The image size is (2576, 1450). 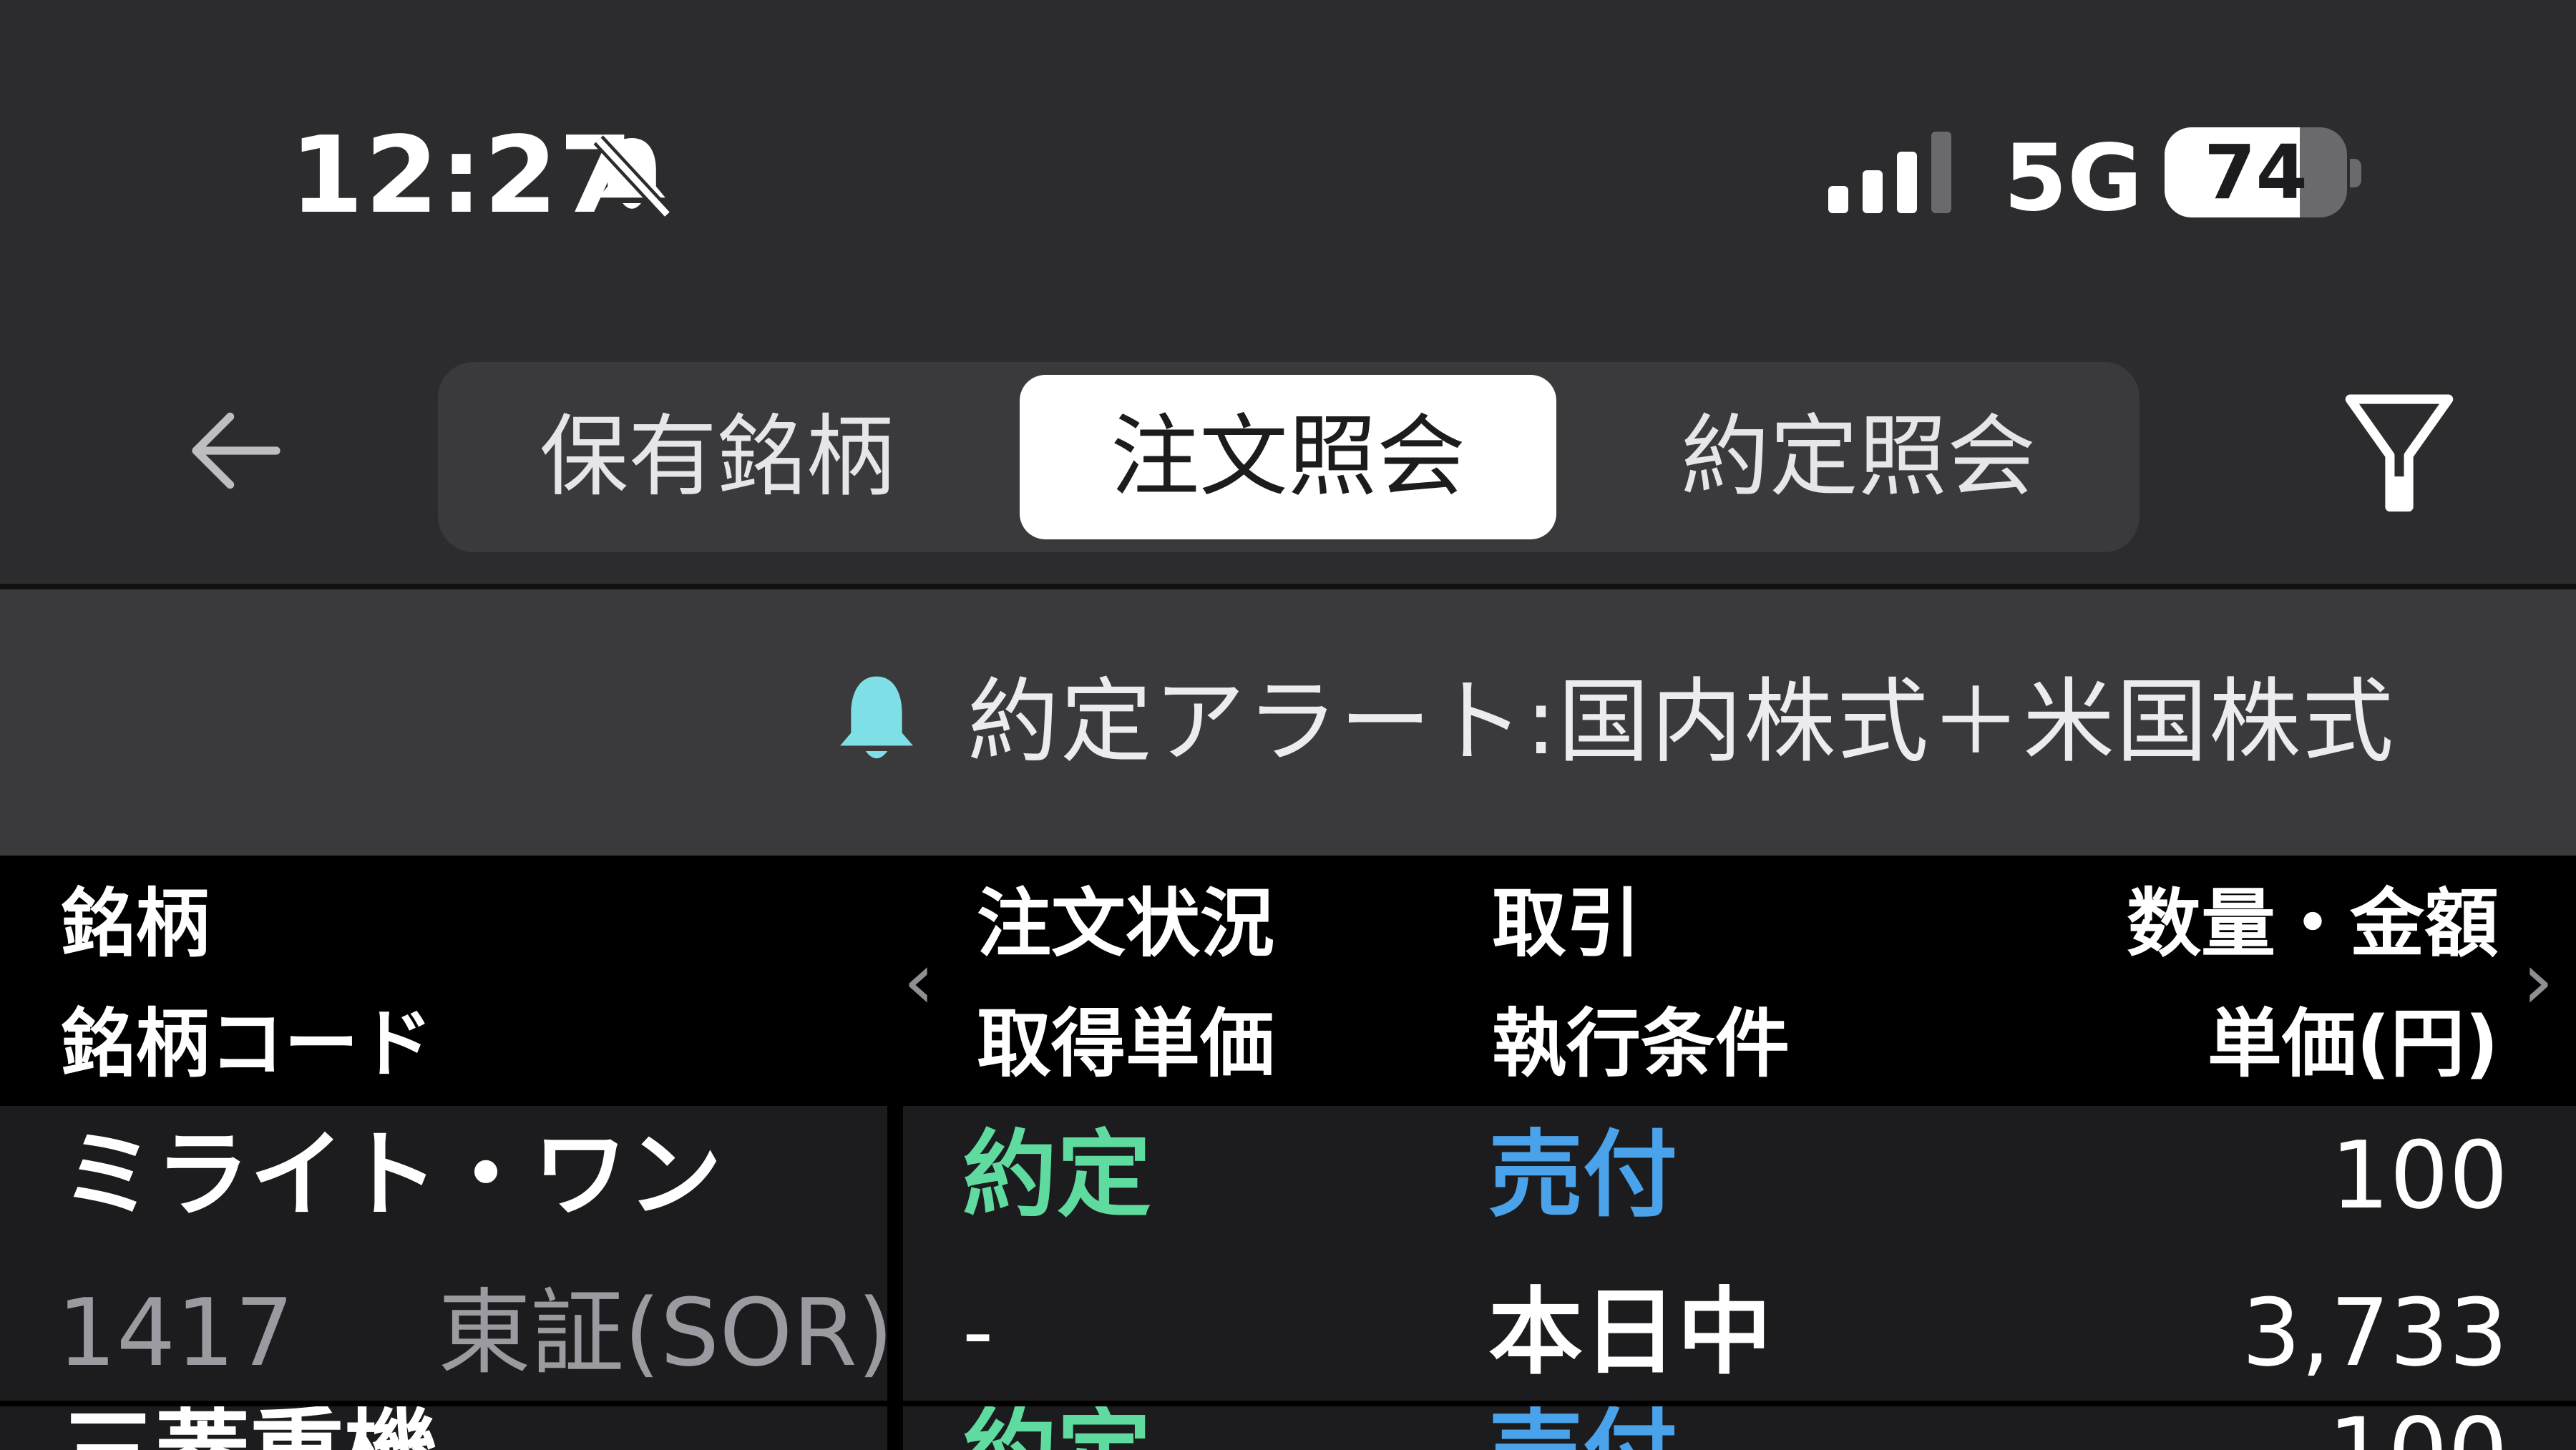 What do you see at coordinates (391, 1176) in the screenshot?
I see `stock-name: ミライト・ワン` at bounding box center [391, 1176].